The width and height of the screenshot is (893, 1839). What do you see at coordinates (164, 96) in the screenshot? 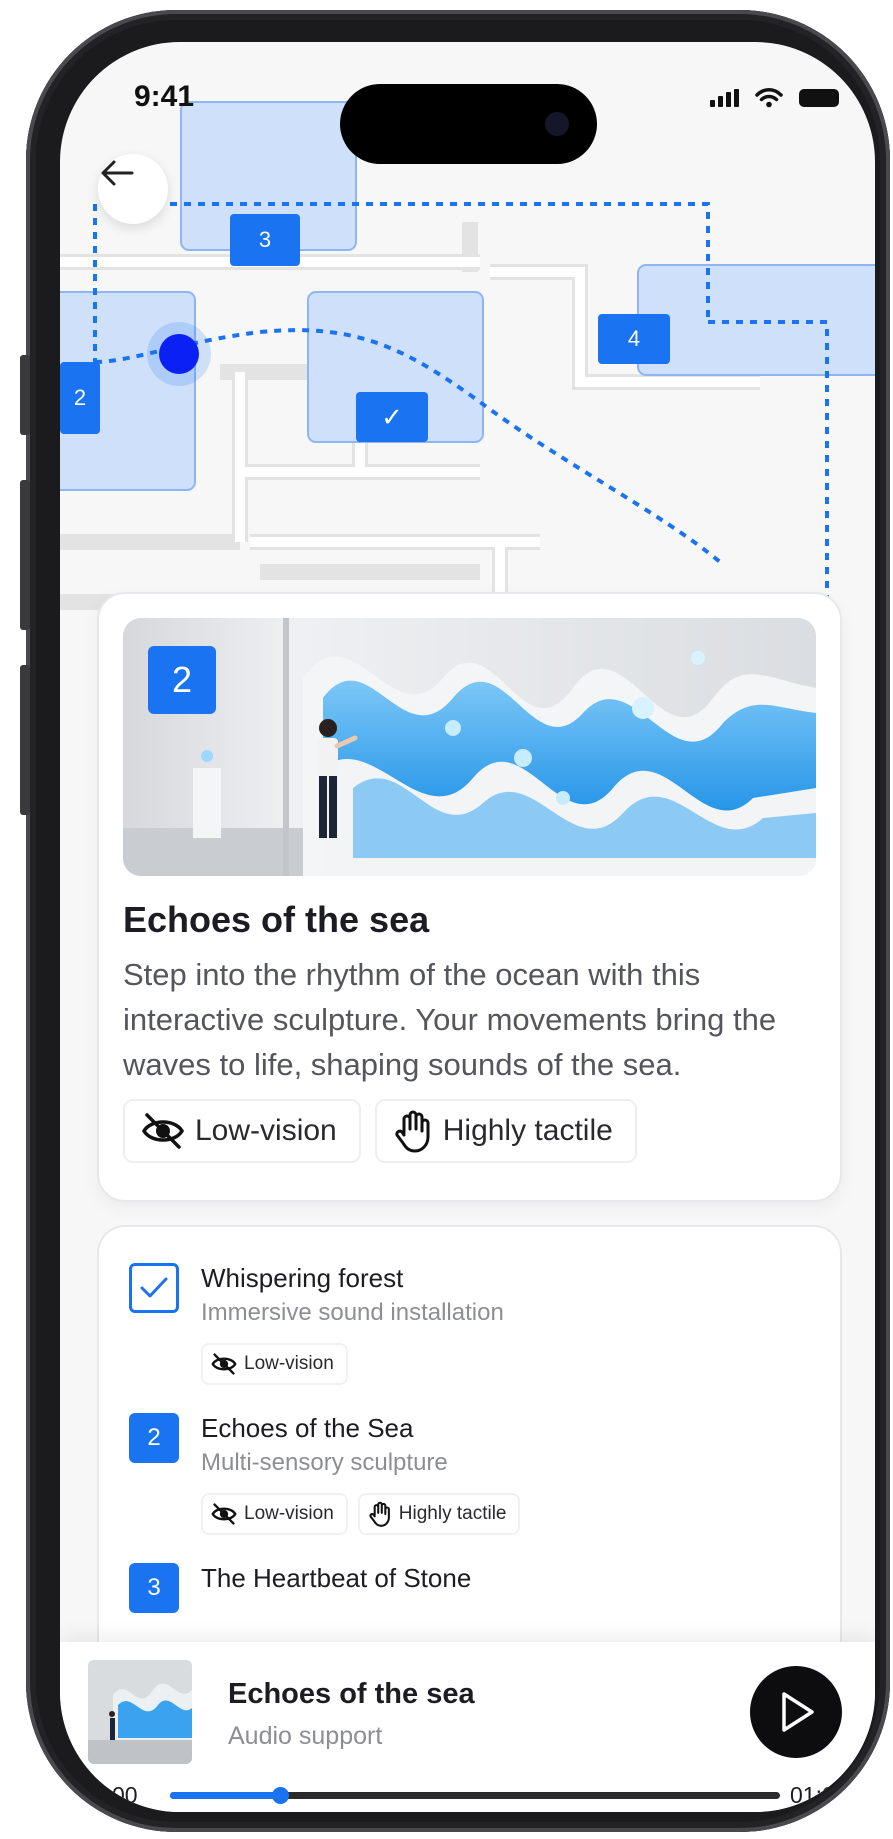
I see `status-time: 9:41` at bounding box center [164, 96].